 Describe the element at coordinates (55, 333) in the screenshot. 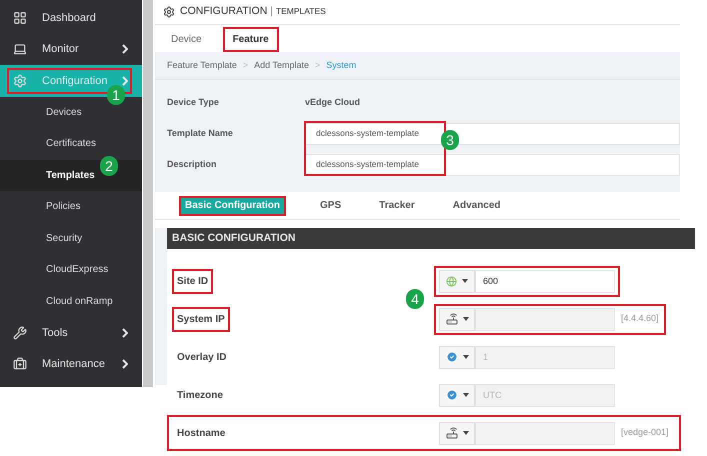

I see `sidebar-label: Tools` at that location.